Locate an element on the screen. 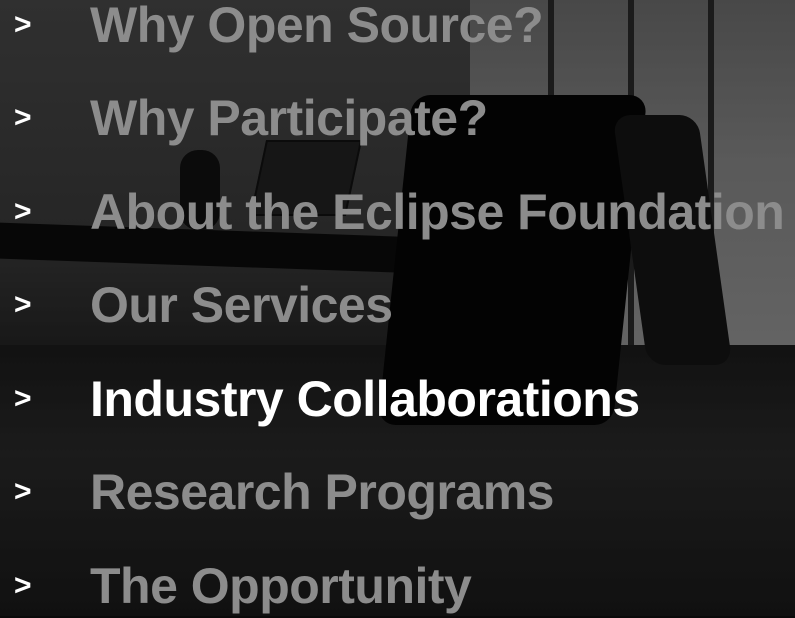 The height and width of the screenshot is (618, 795). menu-item-label: Why Open Source? is located at coordinates (317, 26).